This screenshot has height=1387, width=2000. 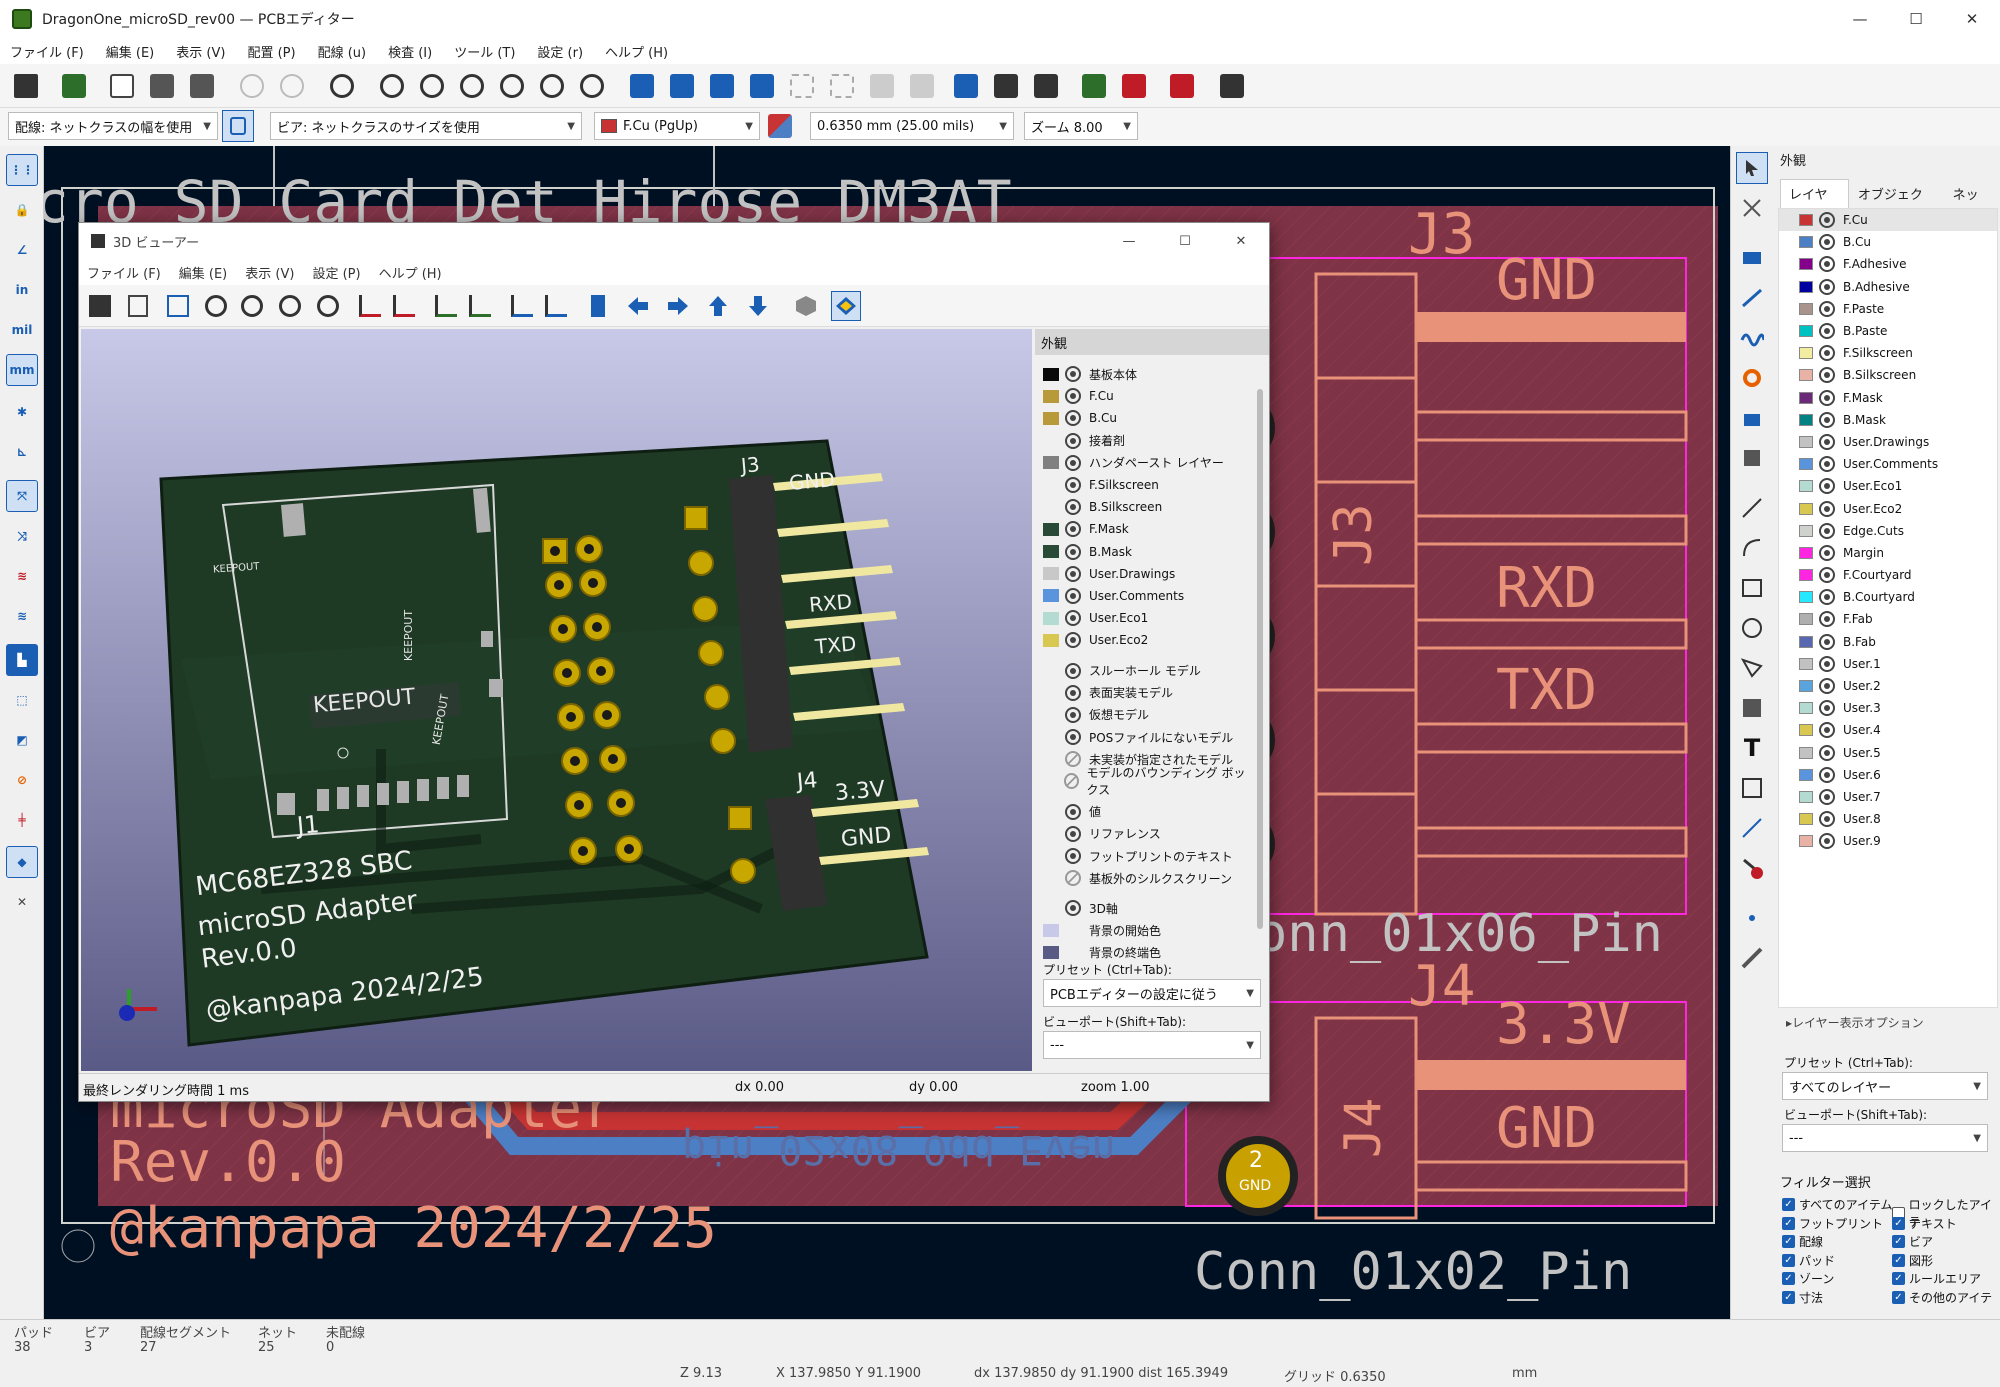 I want to click on menu-route: 配線 (u), so click(x=342, y=51).